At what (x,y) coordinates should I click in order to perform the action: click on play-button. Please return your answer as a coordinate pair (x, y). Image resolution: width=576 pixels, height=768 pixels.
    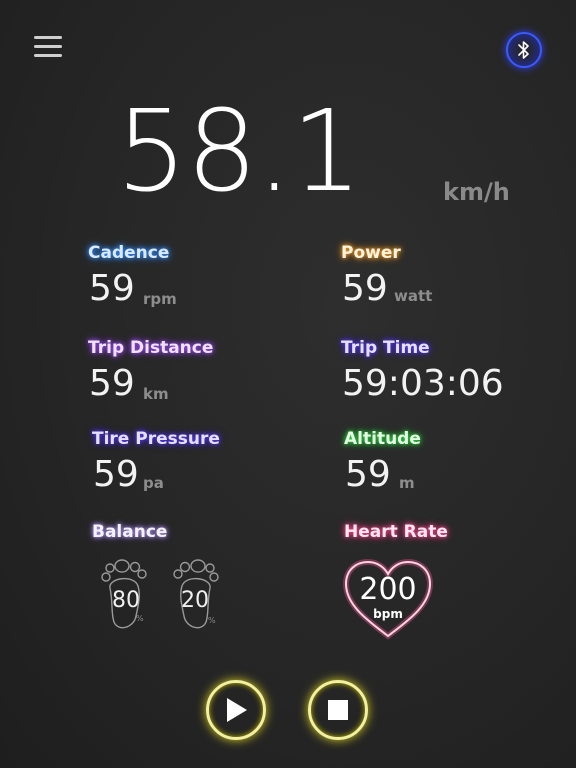
    Looking at the image, I should click on (236, 710).